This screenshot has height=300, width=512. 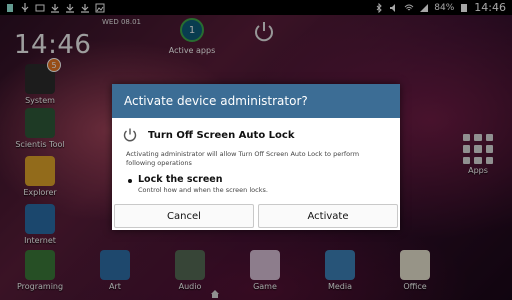 I want to click on dialog-buttons: Cancel Activate, so click(x=256, y=216).